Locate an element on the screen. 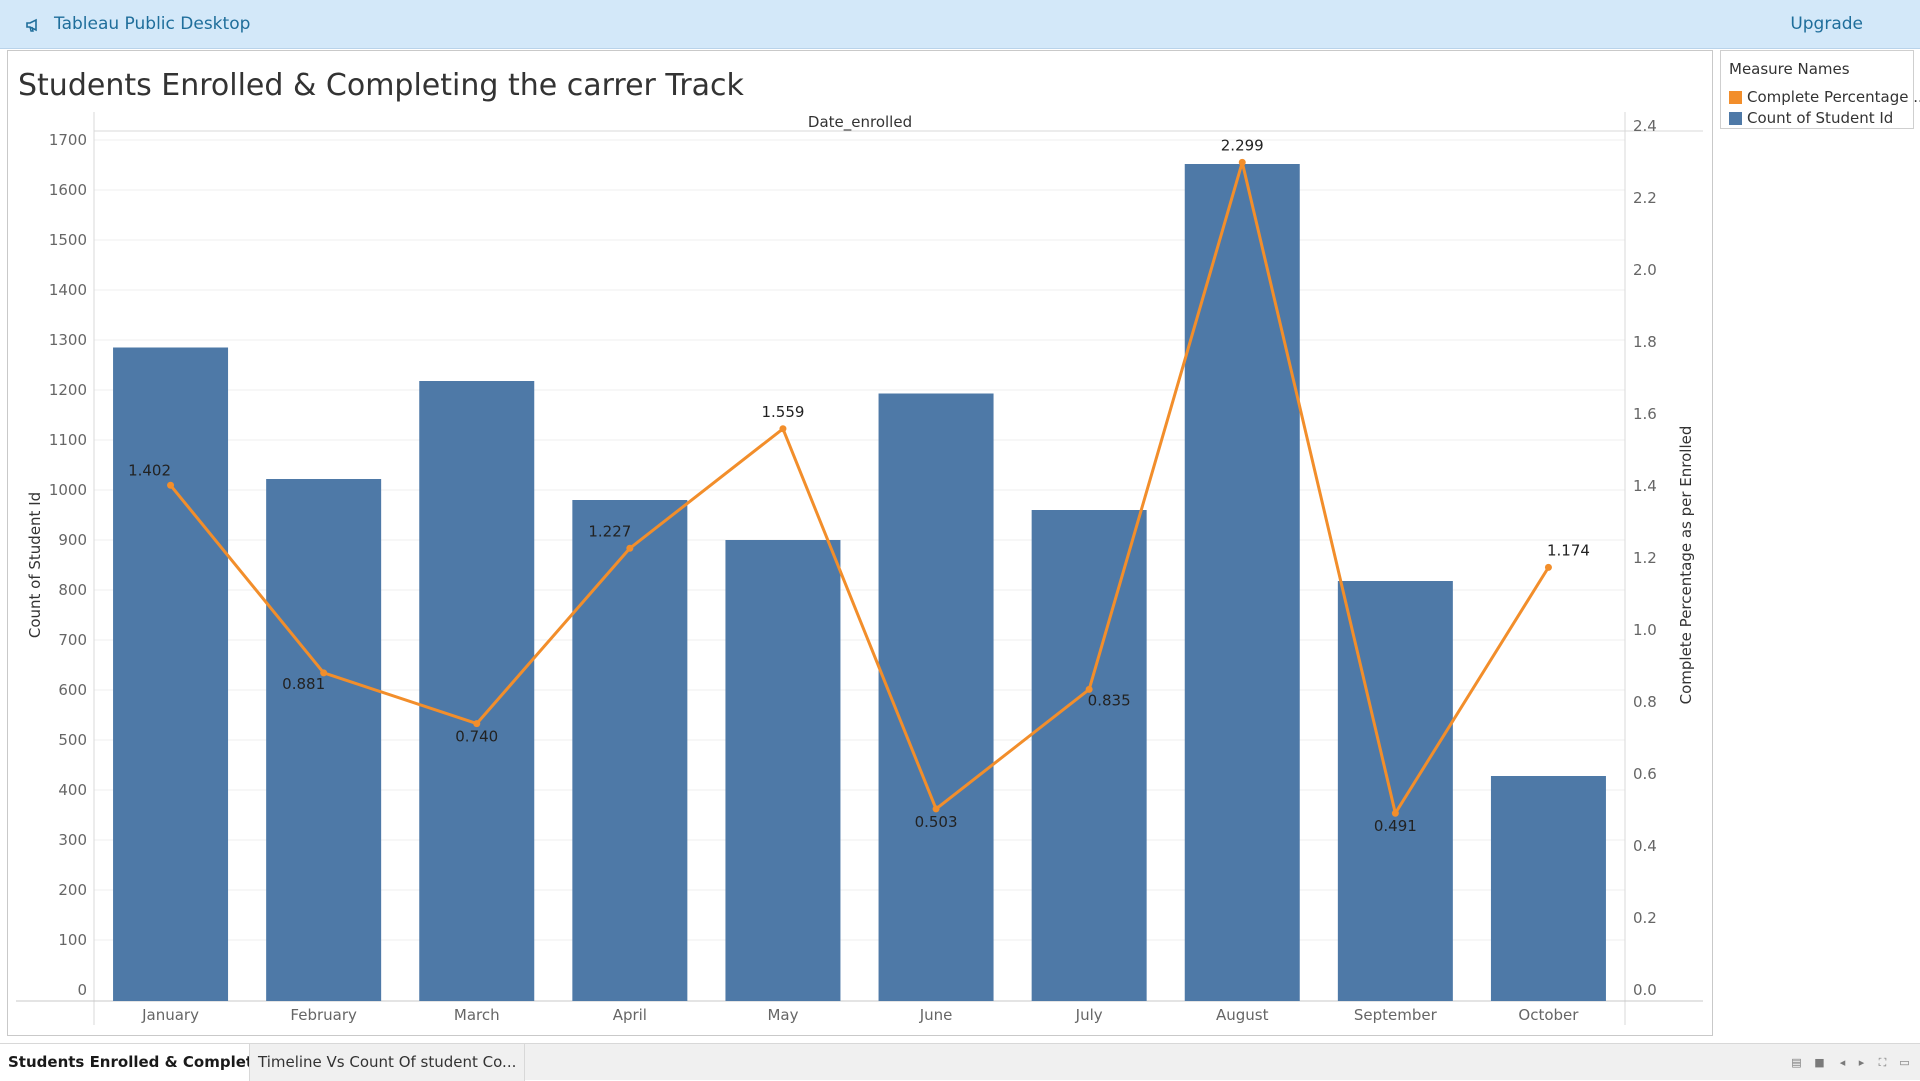 This screenshot has height=1081, width=1920. x-tick-label: February is located at coordinates (323, 1015).